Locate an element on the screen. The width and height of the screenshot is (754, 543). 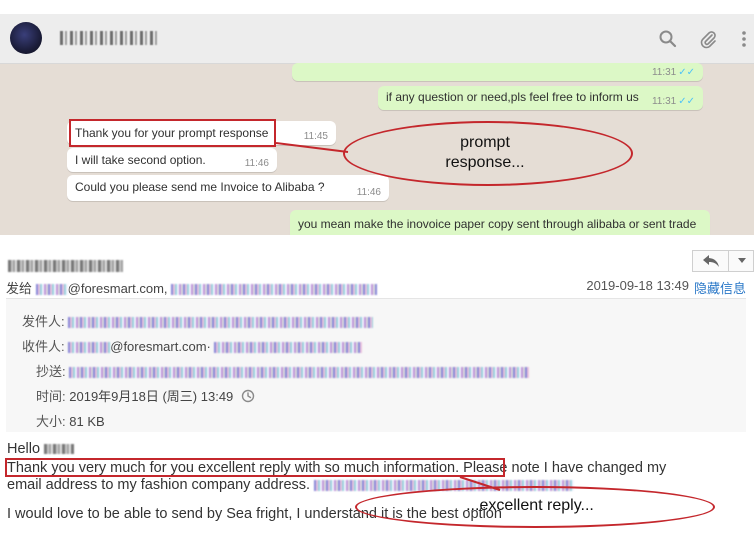
time-row: 时间: 2019年9月18日 (周三) 13:49 is located at coordinates (145, 395).